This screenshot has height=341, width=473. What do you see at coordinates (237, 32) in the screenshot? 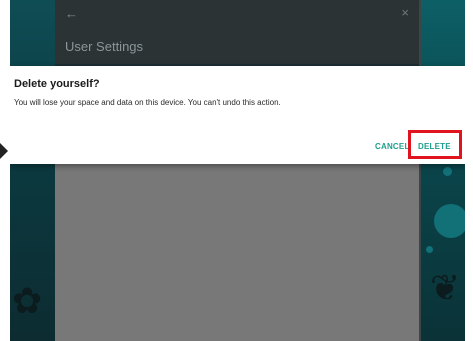
I see `settings-header: ← × User Settings` at bounding box center [237, 32].